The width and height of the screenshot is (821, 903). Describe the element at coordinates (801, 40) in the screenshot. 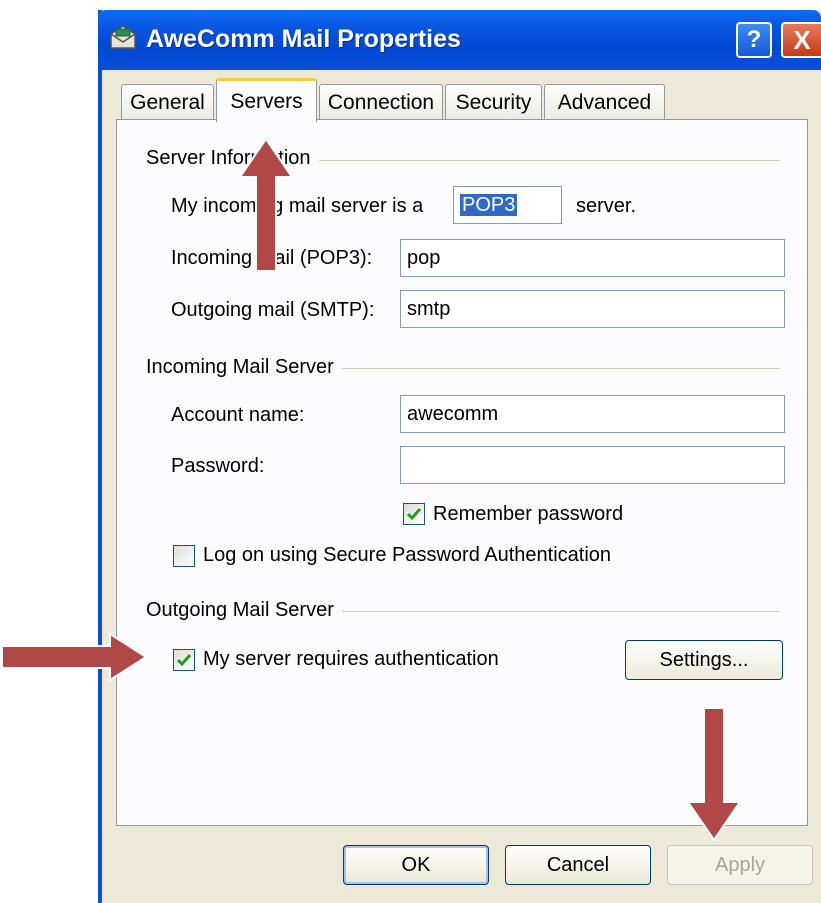

I see `close-button: X` at that location.